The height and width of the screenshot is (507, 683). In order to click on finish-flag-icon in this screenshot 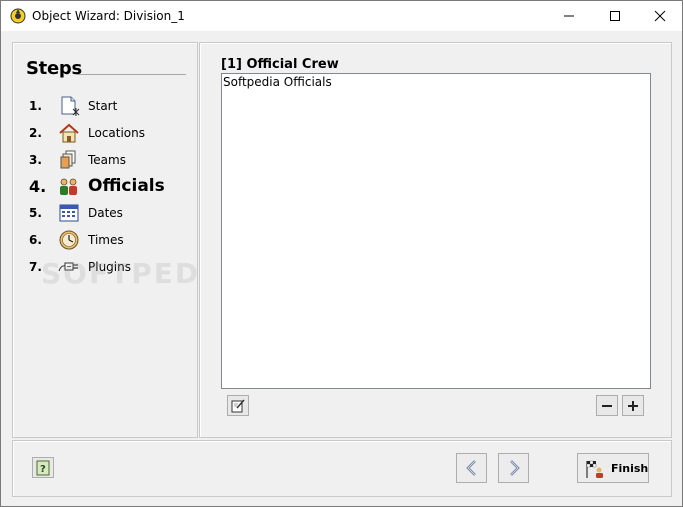, I will do `click(594, 469)`.